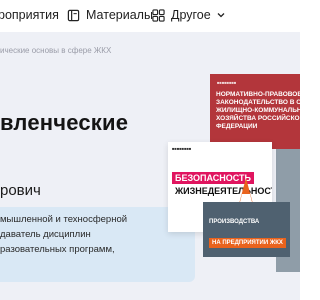 This screenshot has width=320, height=300. I want to click on nav-materials-label: Материалы, so click(119, 15).